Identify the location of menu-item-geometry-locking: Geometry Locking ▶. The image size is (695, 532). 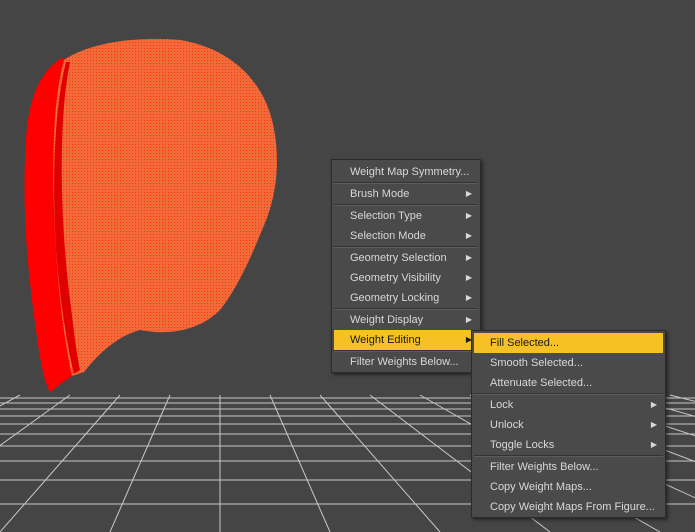
(406, 298).